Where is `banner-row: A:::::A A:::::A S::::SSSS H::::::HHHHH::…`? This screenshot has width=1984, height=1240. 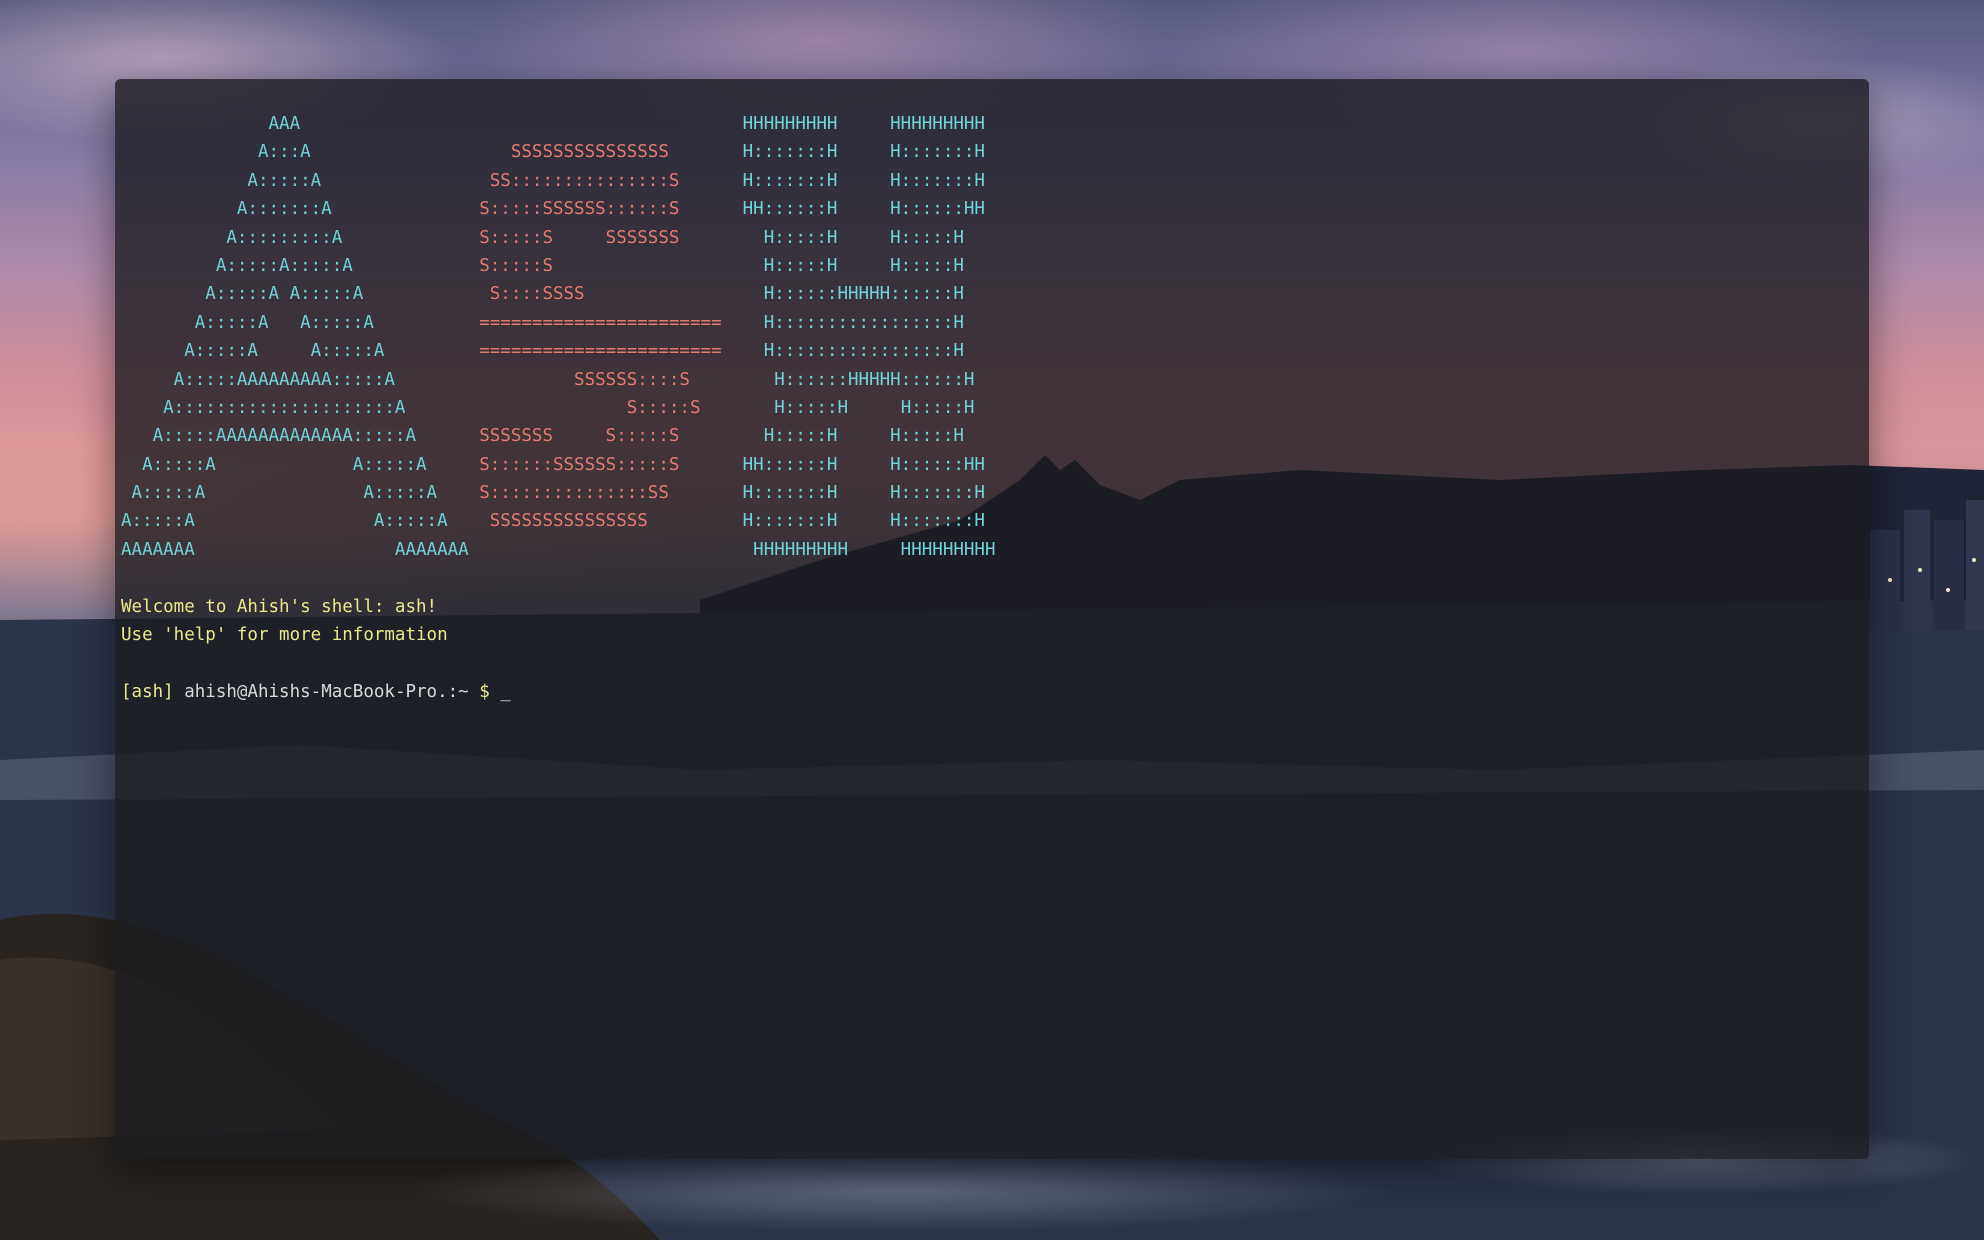
banner-row: A:::::A A:::::A S::::SSSS H::::::HHHHH::… is located at coordinates (992, 294).